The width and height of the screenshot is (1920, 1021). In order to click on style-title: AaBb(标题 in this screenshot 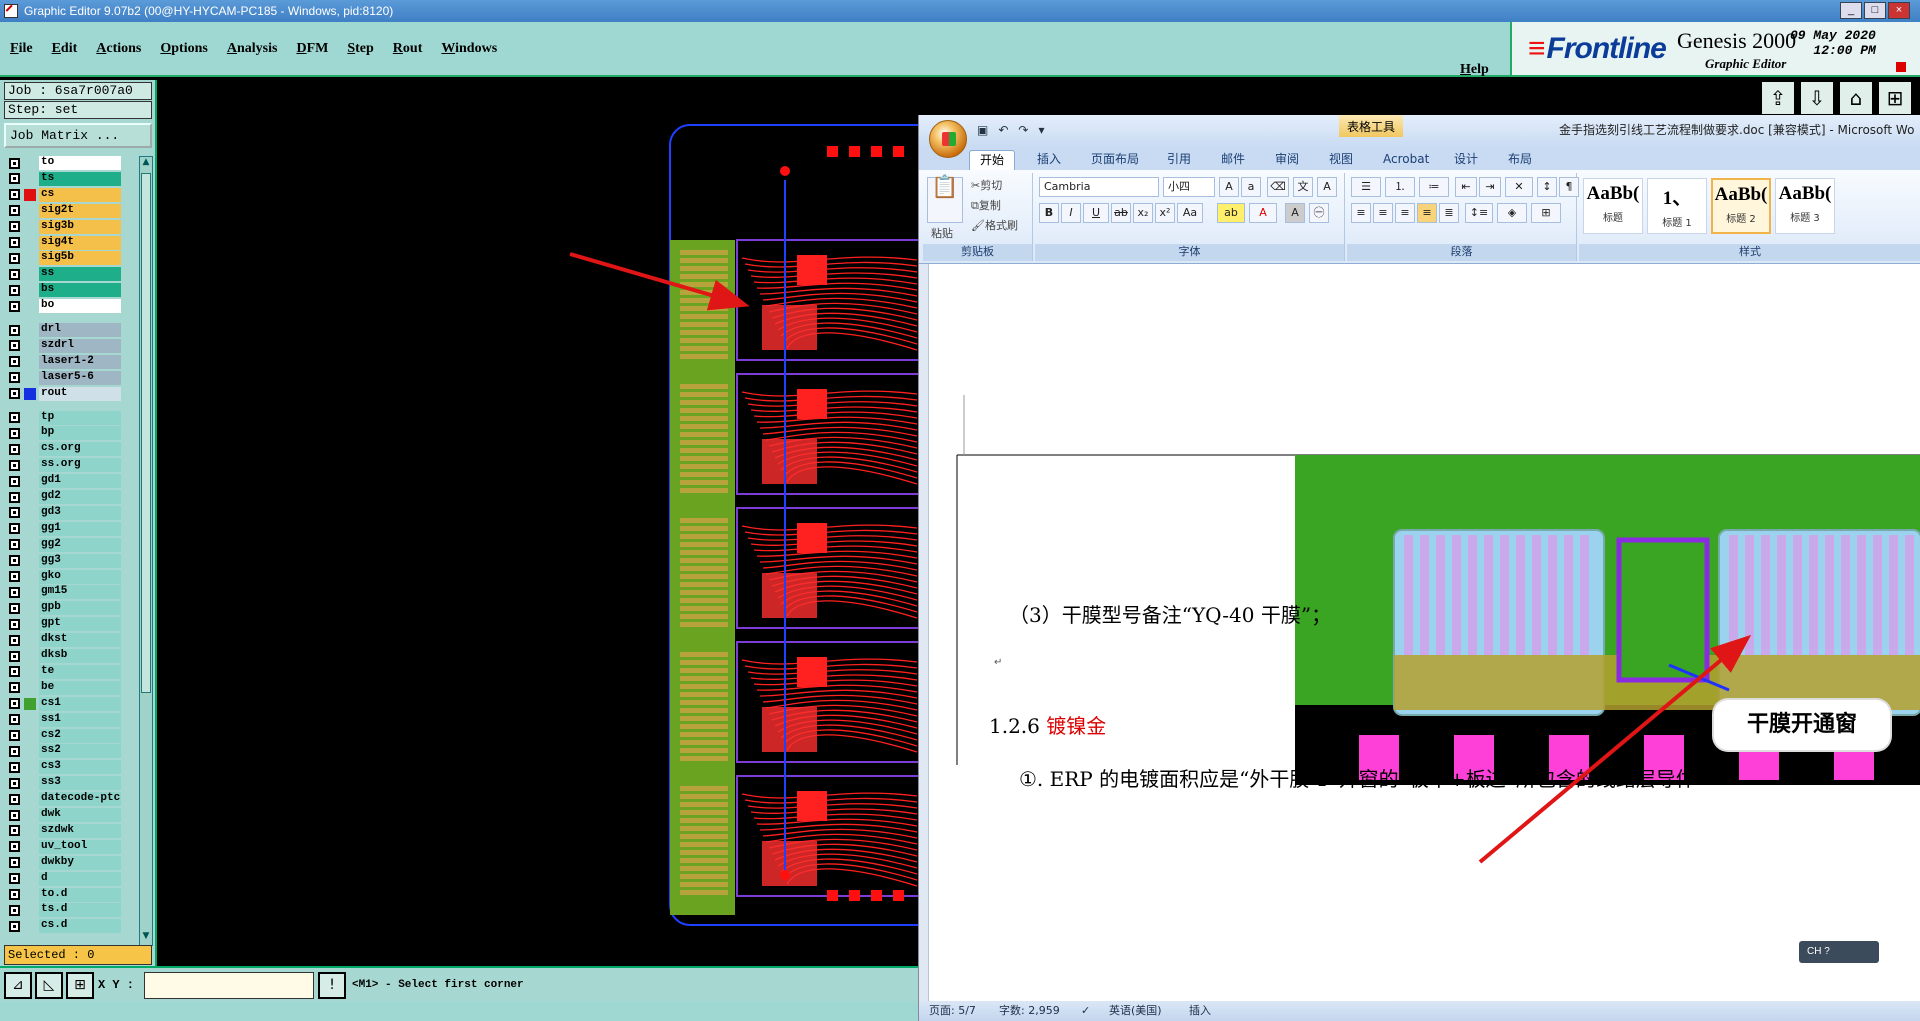, I will do `click(1613, 206)`.